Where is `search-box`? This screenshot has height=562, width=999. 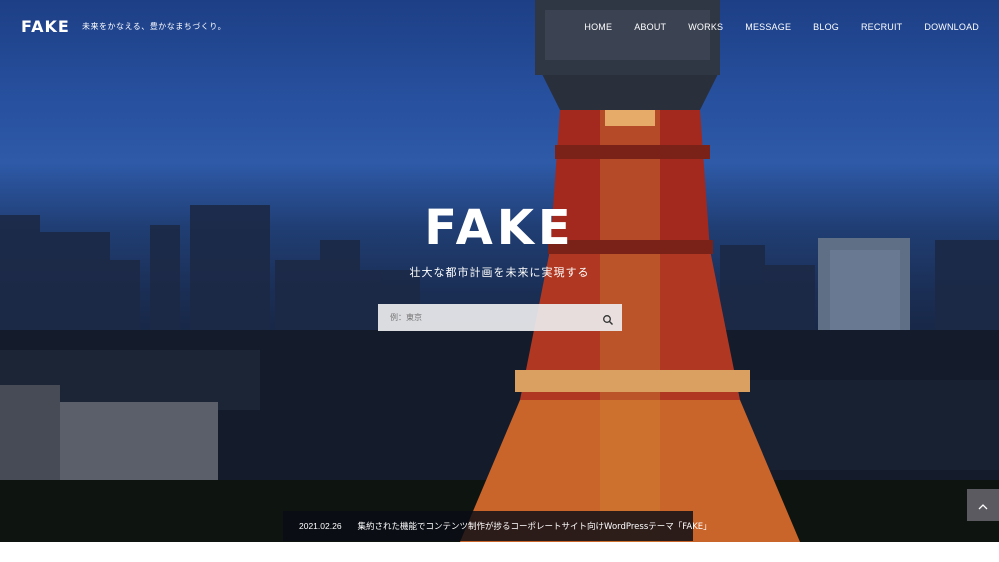
search-box is located at coordinates (500, 317).